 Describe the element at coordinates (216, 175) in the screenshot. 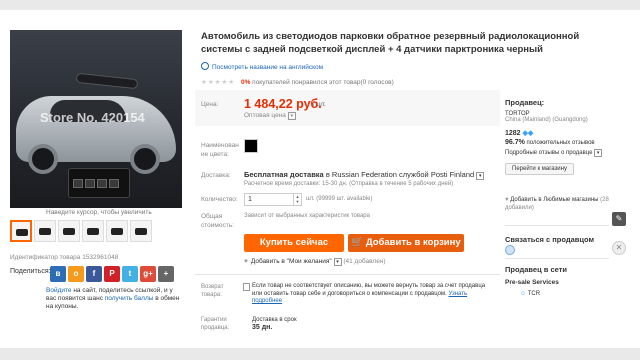

I see `shipping-label: Доставка:` at that location.